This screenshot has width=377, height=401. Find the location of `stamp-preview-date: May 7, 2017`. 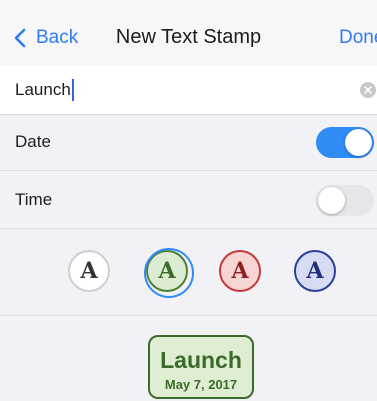

stamp-preview-date: May 7, 2017 is located at coordinates (201, 384).